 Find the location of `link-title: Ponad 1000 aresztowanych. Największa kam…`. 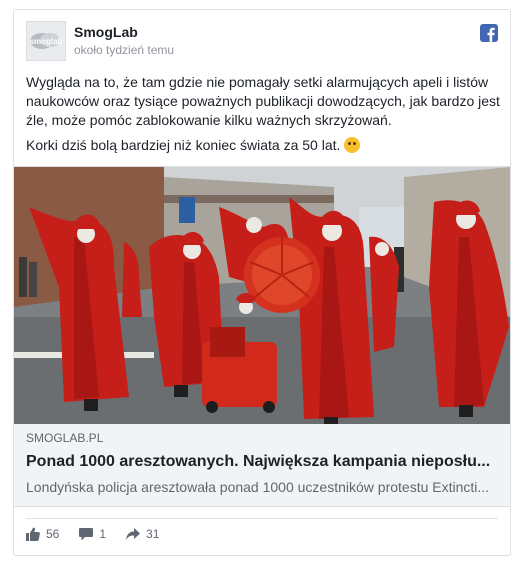

link-title: Ponad 1000 aresztowanych. Największa kam… is located at coordinates (262, 462).